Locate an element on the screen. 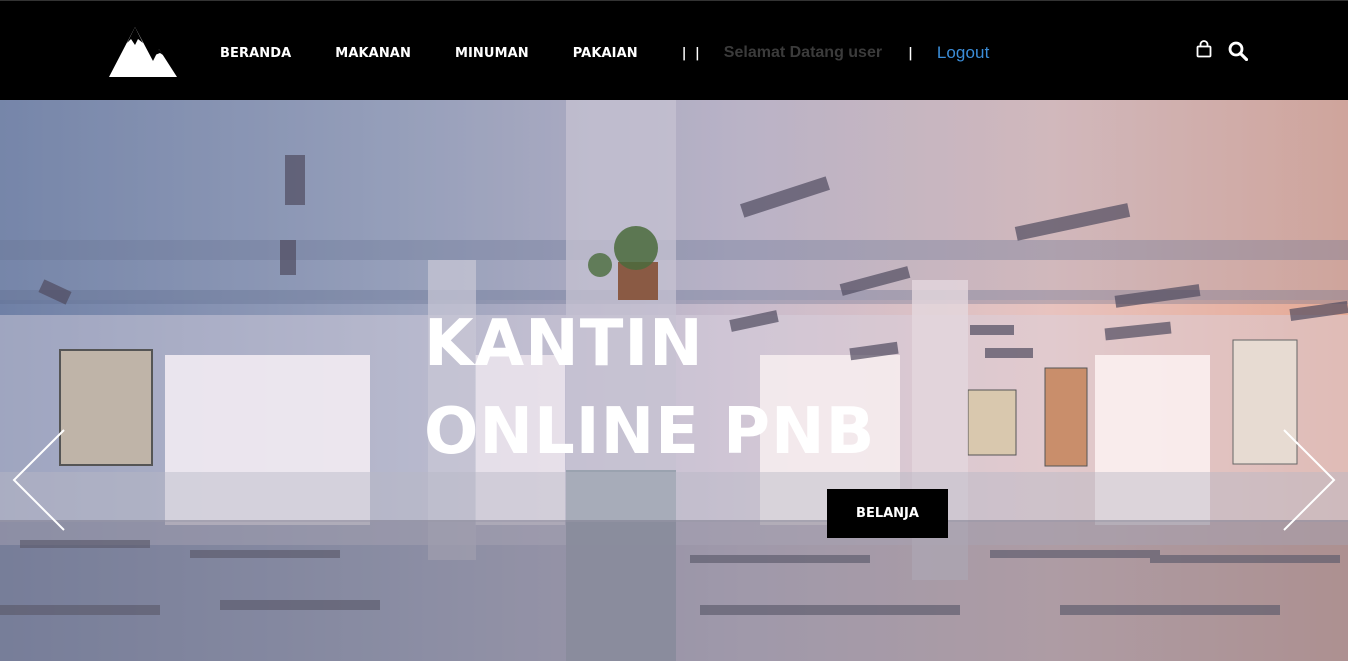 The height and width of the screenshot is (661, 1348). nav-minuman: MINUMAN is located at coordinates (492, 53).